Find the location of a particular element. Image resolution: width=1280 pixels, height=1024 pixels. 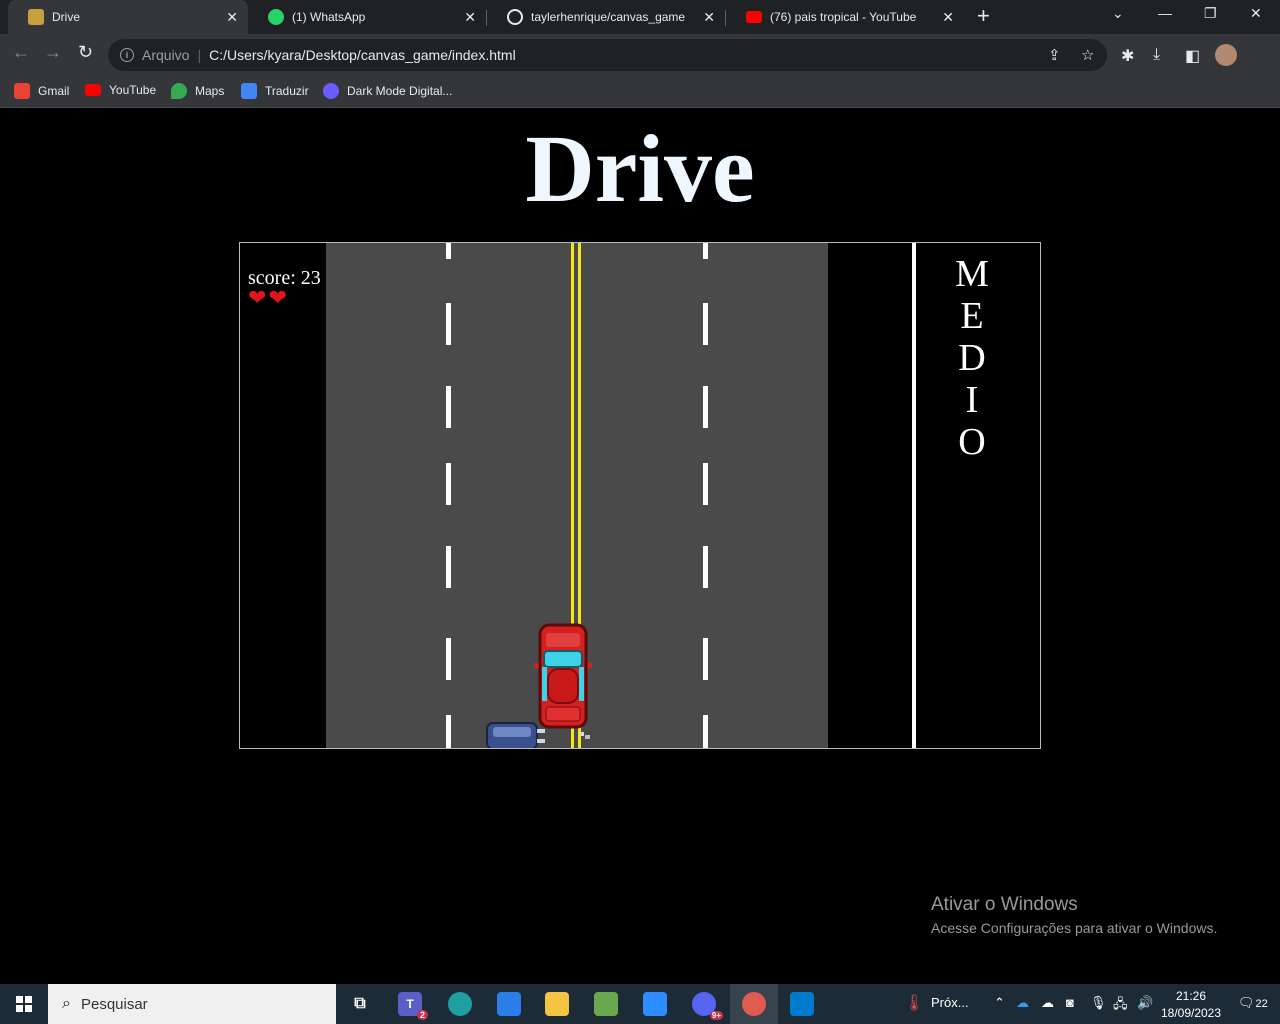

bookmark-gmail: Gmail is located at coordinates (41, 91).